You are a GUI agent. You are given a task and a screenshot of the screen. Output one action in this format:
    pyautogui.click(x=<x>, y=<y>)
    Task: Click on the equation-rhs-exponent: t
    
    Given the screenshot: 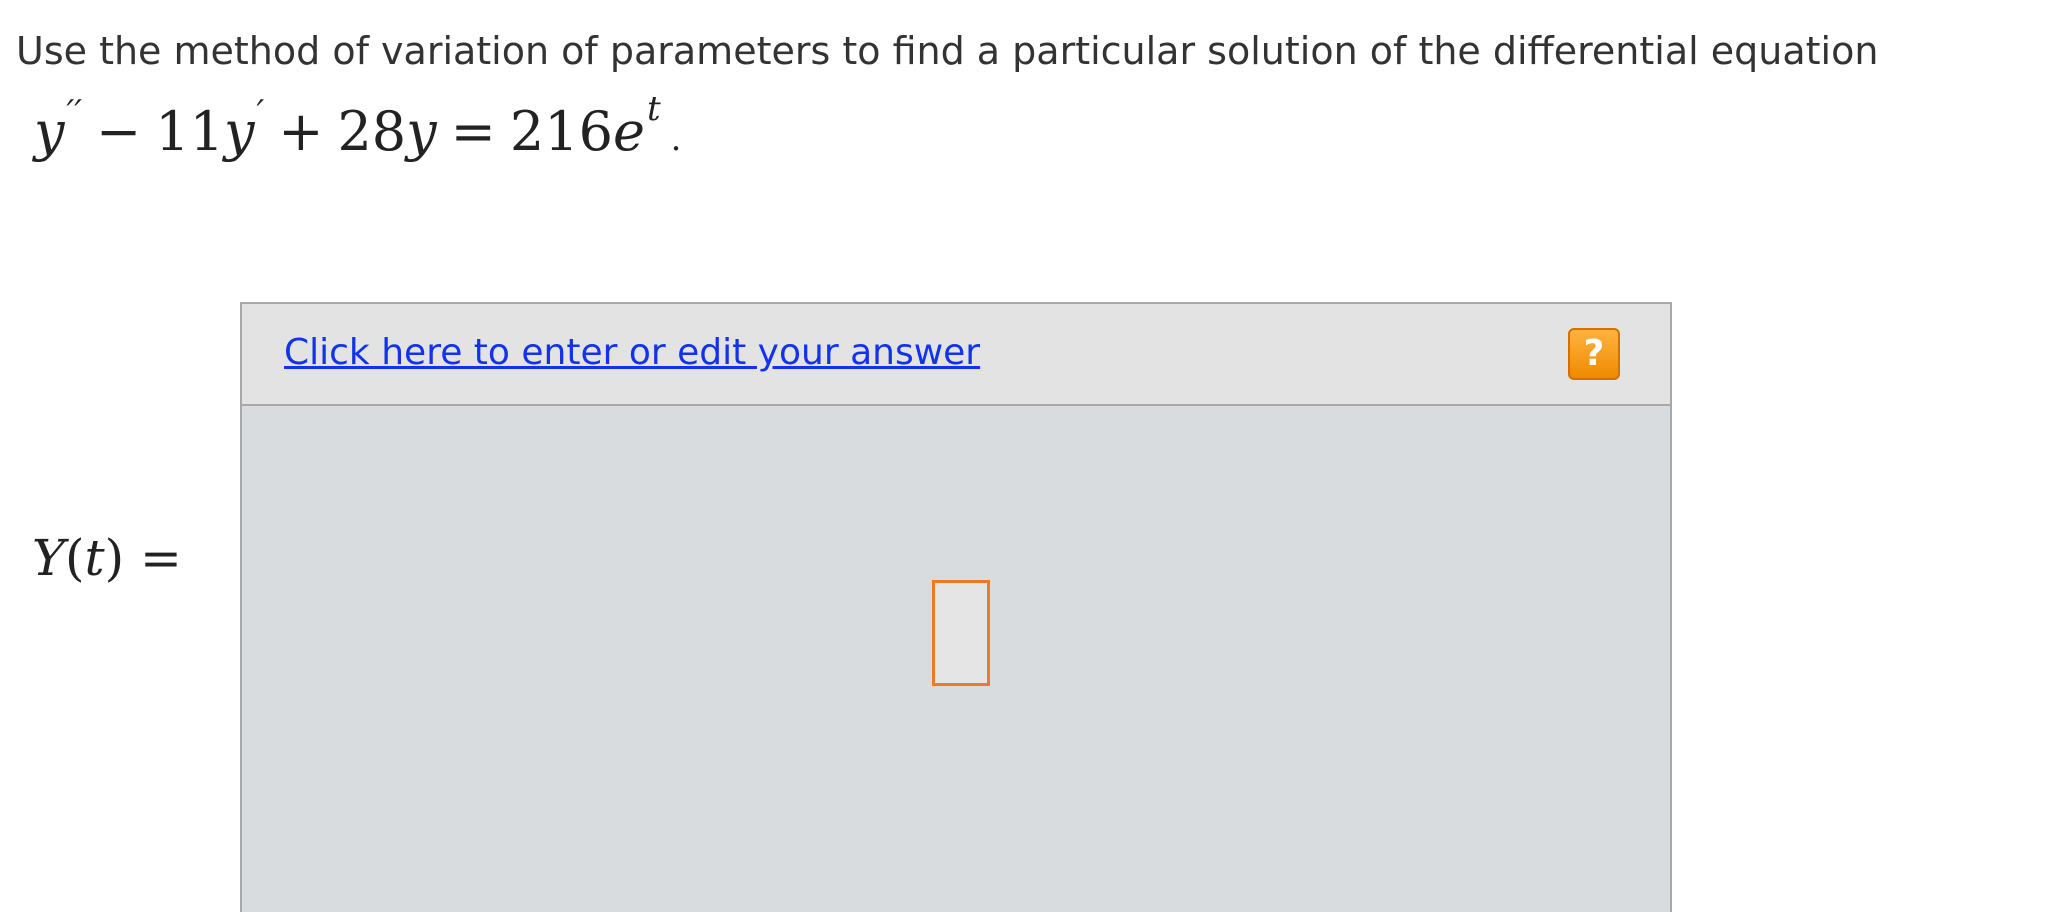 What is the action you would take?
    pyautogui.click(x=653, y=109)
    